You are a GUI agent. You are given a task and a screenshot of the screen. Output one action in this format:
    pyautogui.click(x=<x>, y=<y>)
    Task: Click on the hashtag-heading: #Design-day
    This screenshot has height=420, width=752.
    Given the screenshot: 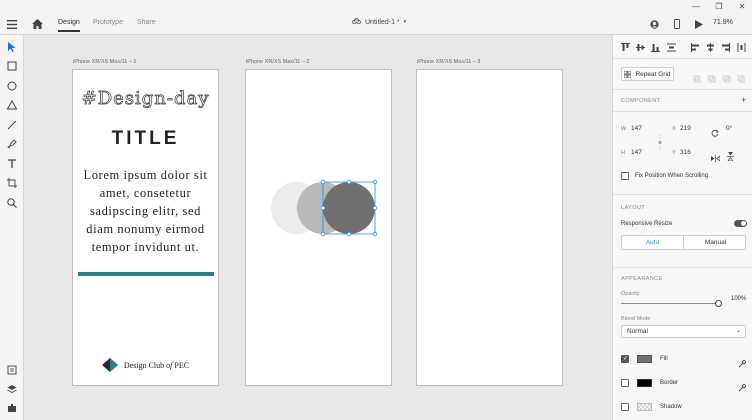 What is the action you would take?
    pyautogui.click(x=145, y=99)
    